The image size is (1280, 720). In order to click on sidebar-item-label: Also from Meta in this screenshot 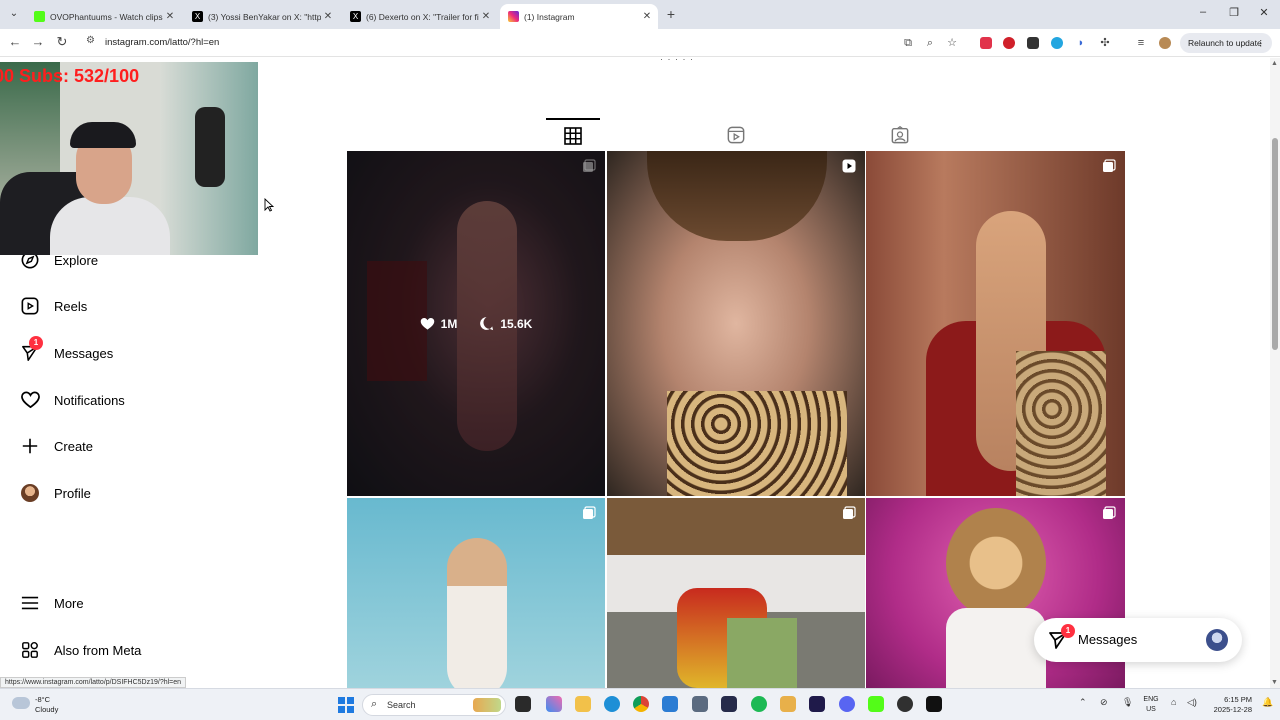, I will do `click(98, 650)`.